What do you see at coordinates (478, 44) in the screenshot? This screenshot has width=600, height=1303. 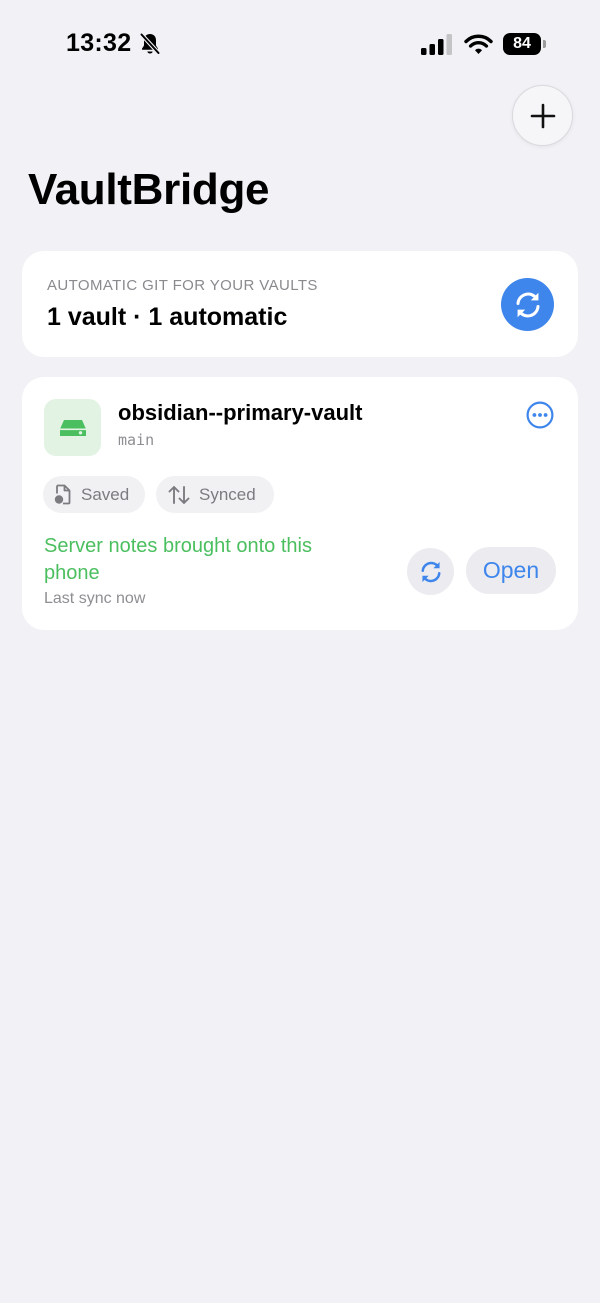 I see `wifi-icon` at bounding box center [478, 44].